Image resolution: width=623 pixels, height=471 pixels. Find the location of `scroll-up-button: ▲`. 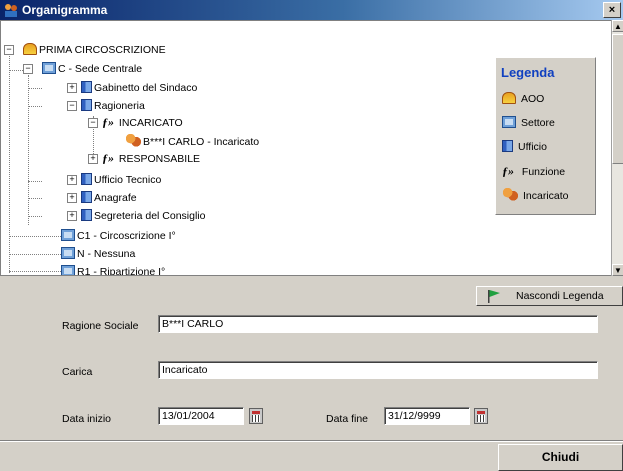

scroll-up-button: ▲ is located at coordinates (617, 26).